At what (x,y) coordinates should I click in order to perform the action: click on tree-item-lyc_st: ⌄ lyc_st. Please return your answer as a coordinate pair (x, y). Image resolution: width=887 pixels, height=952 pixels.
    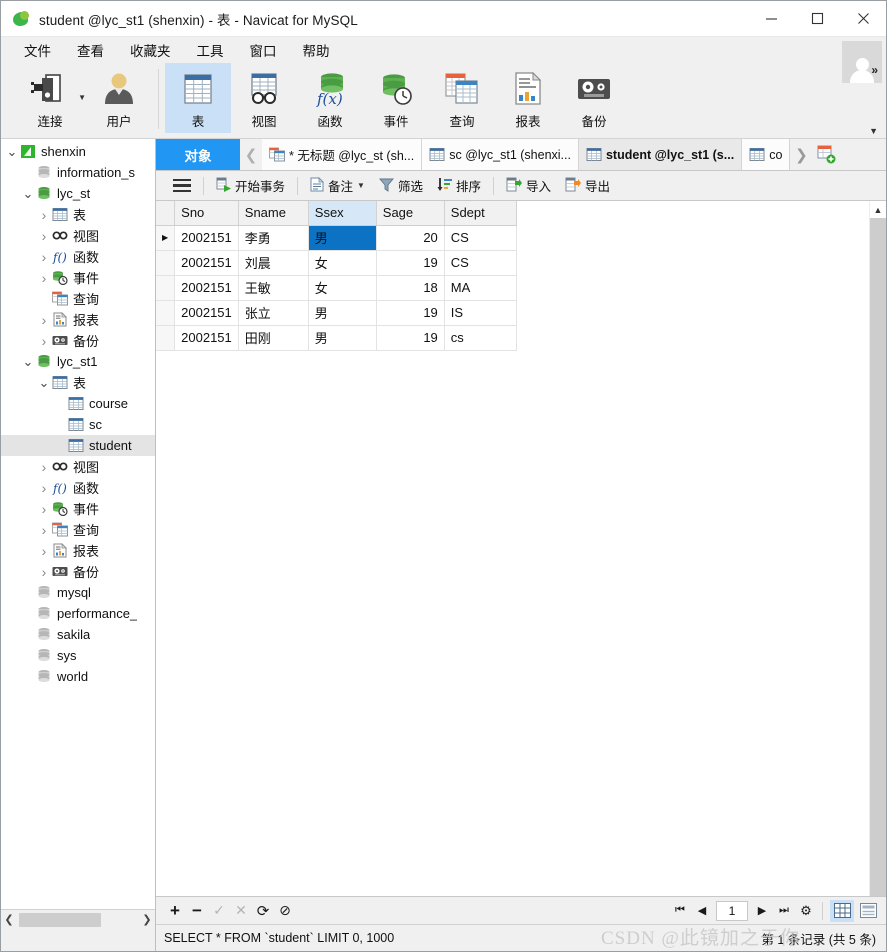
    Looking at the image, I should click on (78, 193).